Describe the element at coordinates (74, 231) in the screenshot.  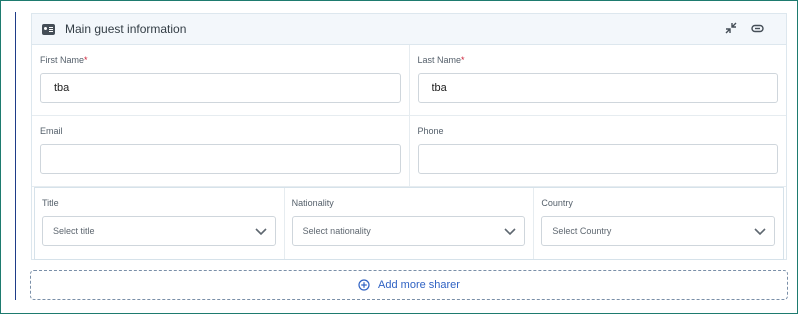
I see `title-placeholder: Select title` at that location.